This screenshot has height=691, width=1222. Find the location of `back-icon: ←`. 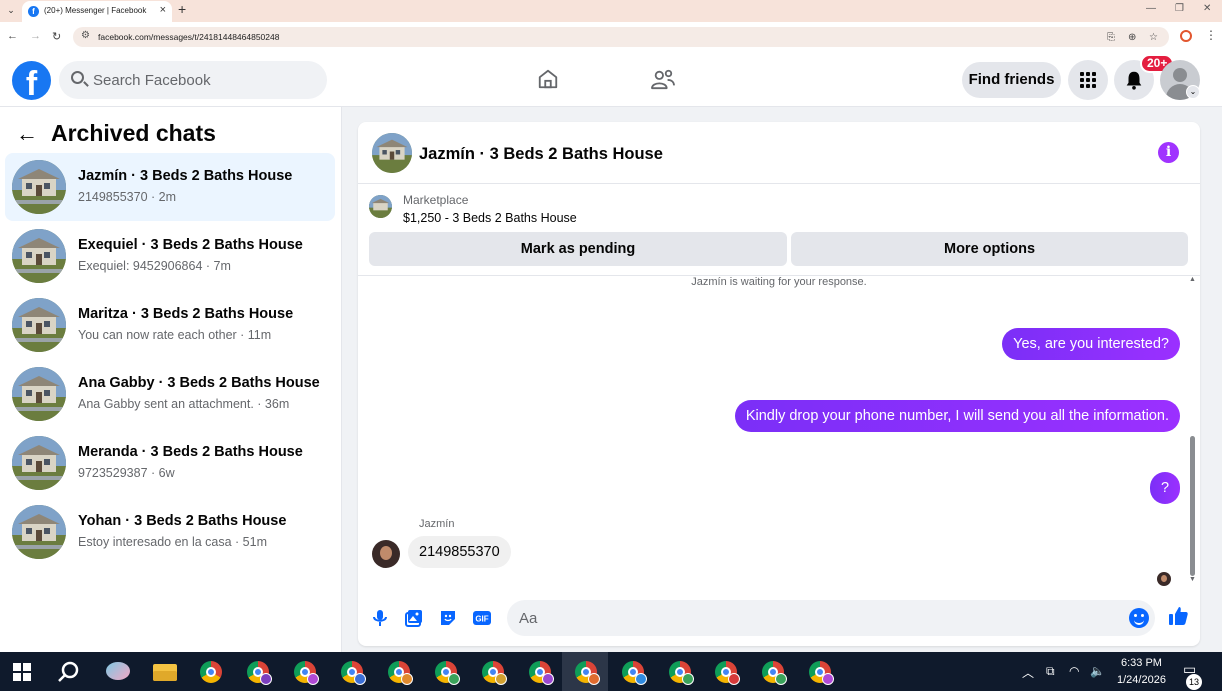

back-icon: ← is located at coordinates (12, 36).